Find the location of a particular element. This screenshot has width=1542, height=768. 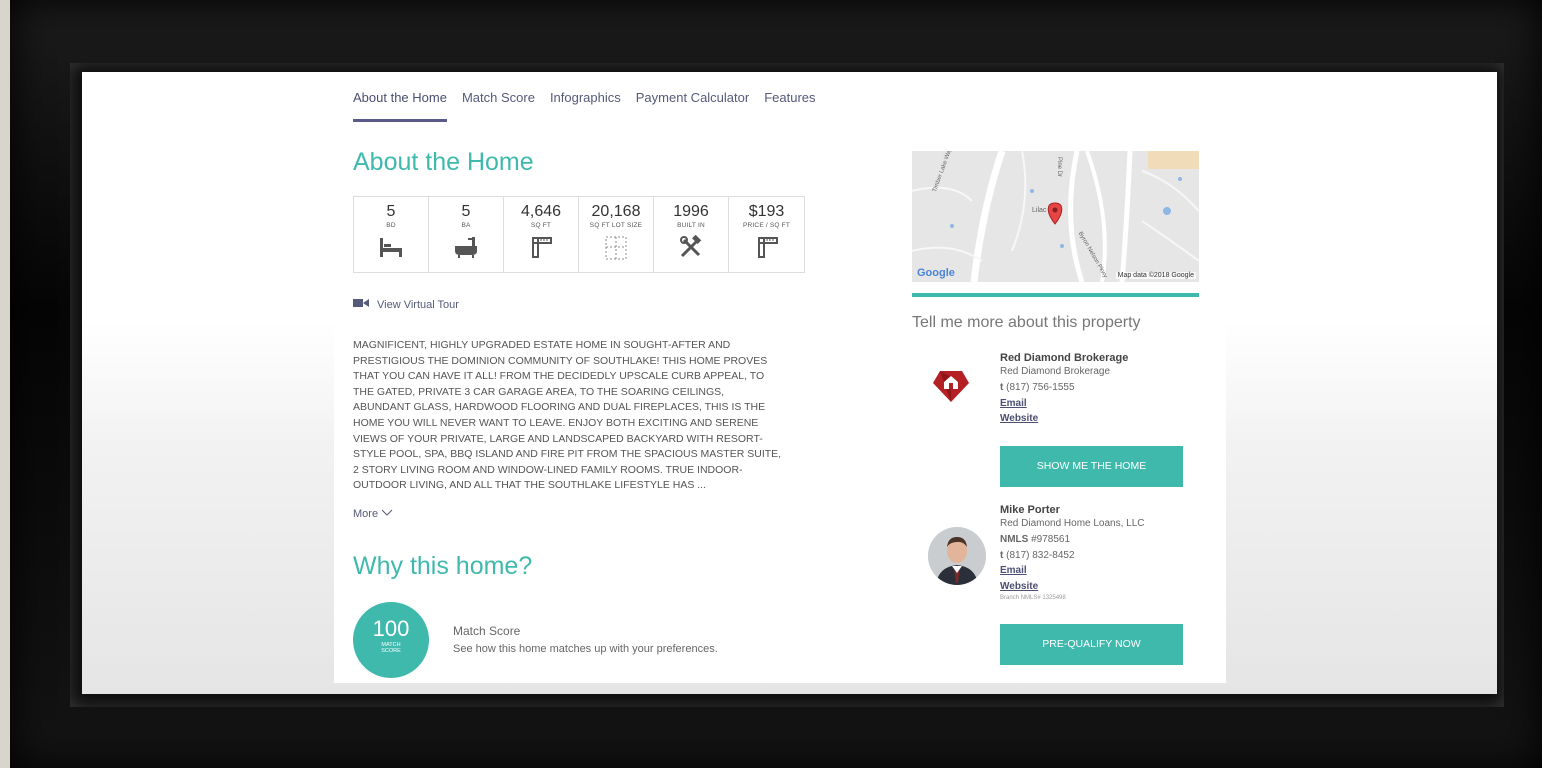

stat-built-in: 1996 BUILT IN is located at coordinates (691, 234).